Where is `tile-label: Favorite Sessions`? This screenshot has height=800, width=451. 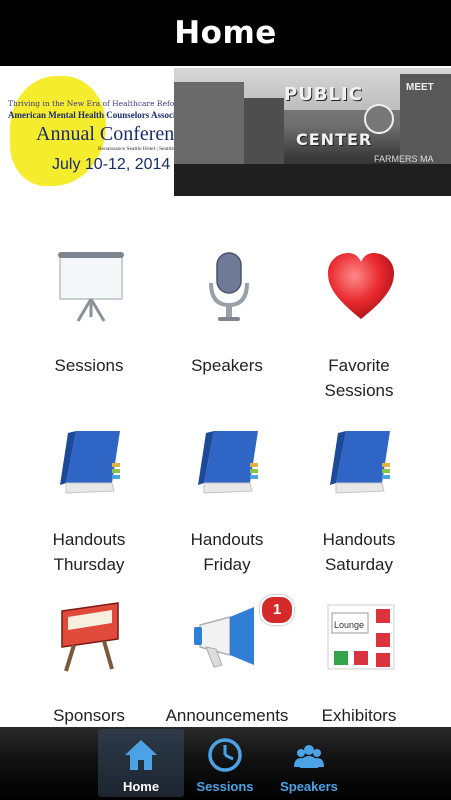
tile-label: Favorite Sessions is located at coordinates (359, 378).